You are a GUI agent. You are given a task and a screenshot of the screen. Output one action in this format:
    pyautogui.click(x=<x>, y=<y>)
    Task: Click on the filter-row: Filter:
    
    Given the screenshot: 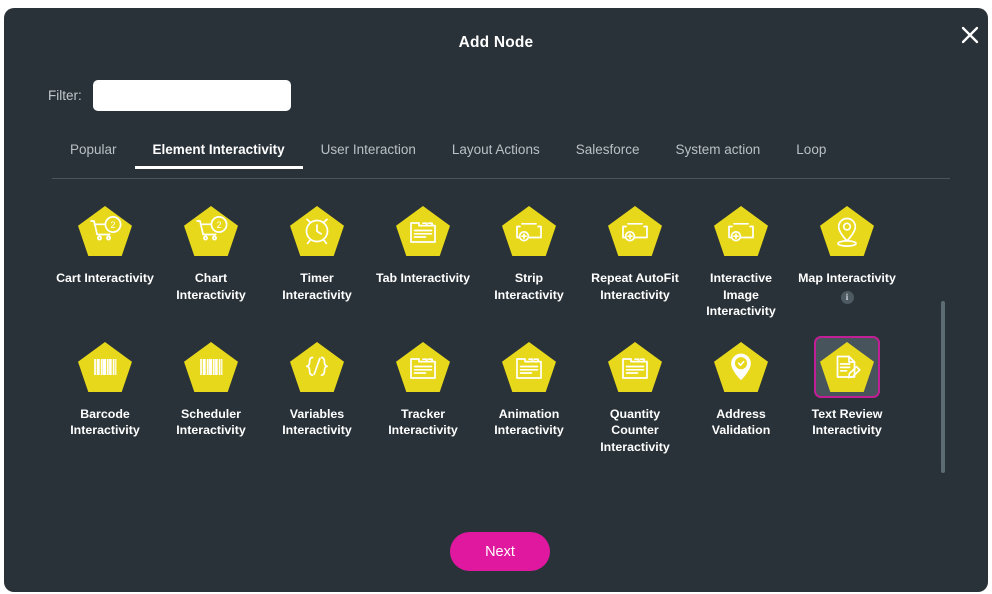 What is the action you would take?
    pyautogui.click(x=169, y=95)
    